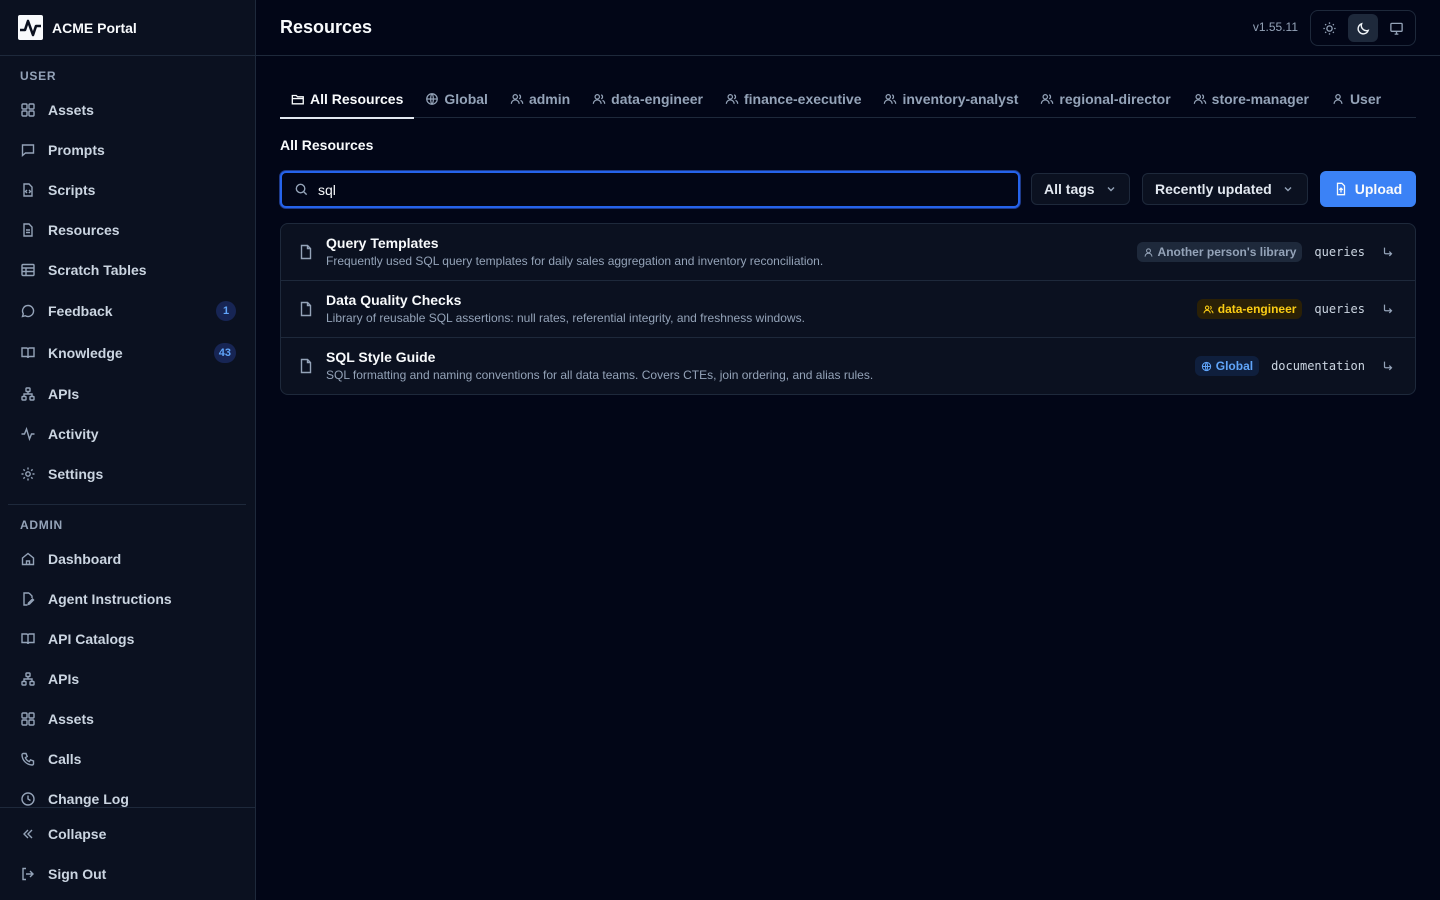  I want to click on tab-data-engineer: data-engineer, so click(647, 99).